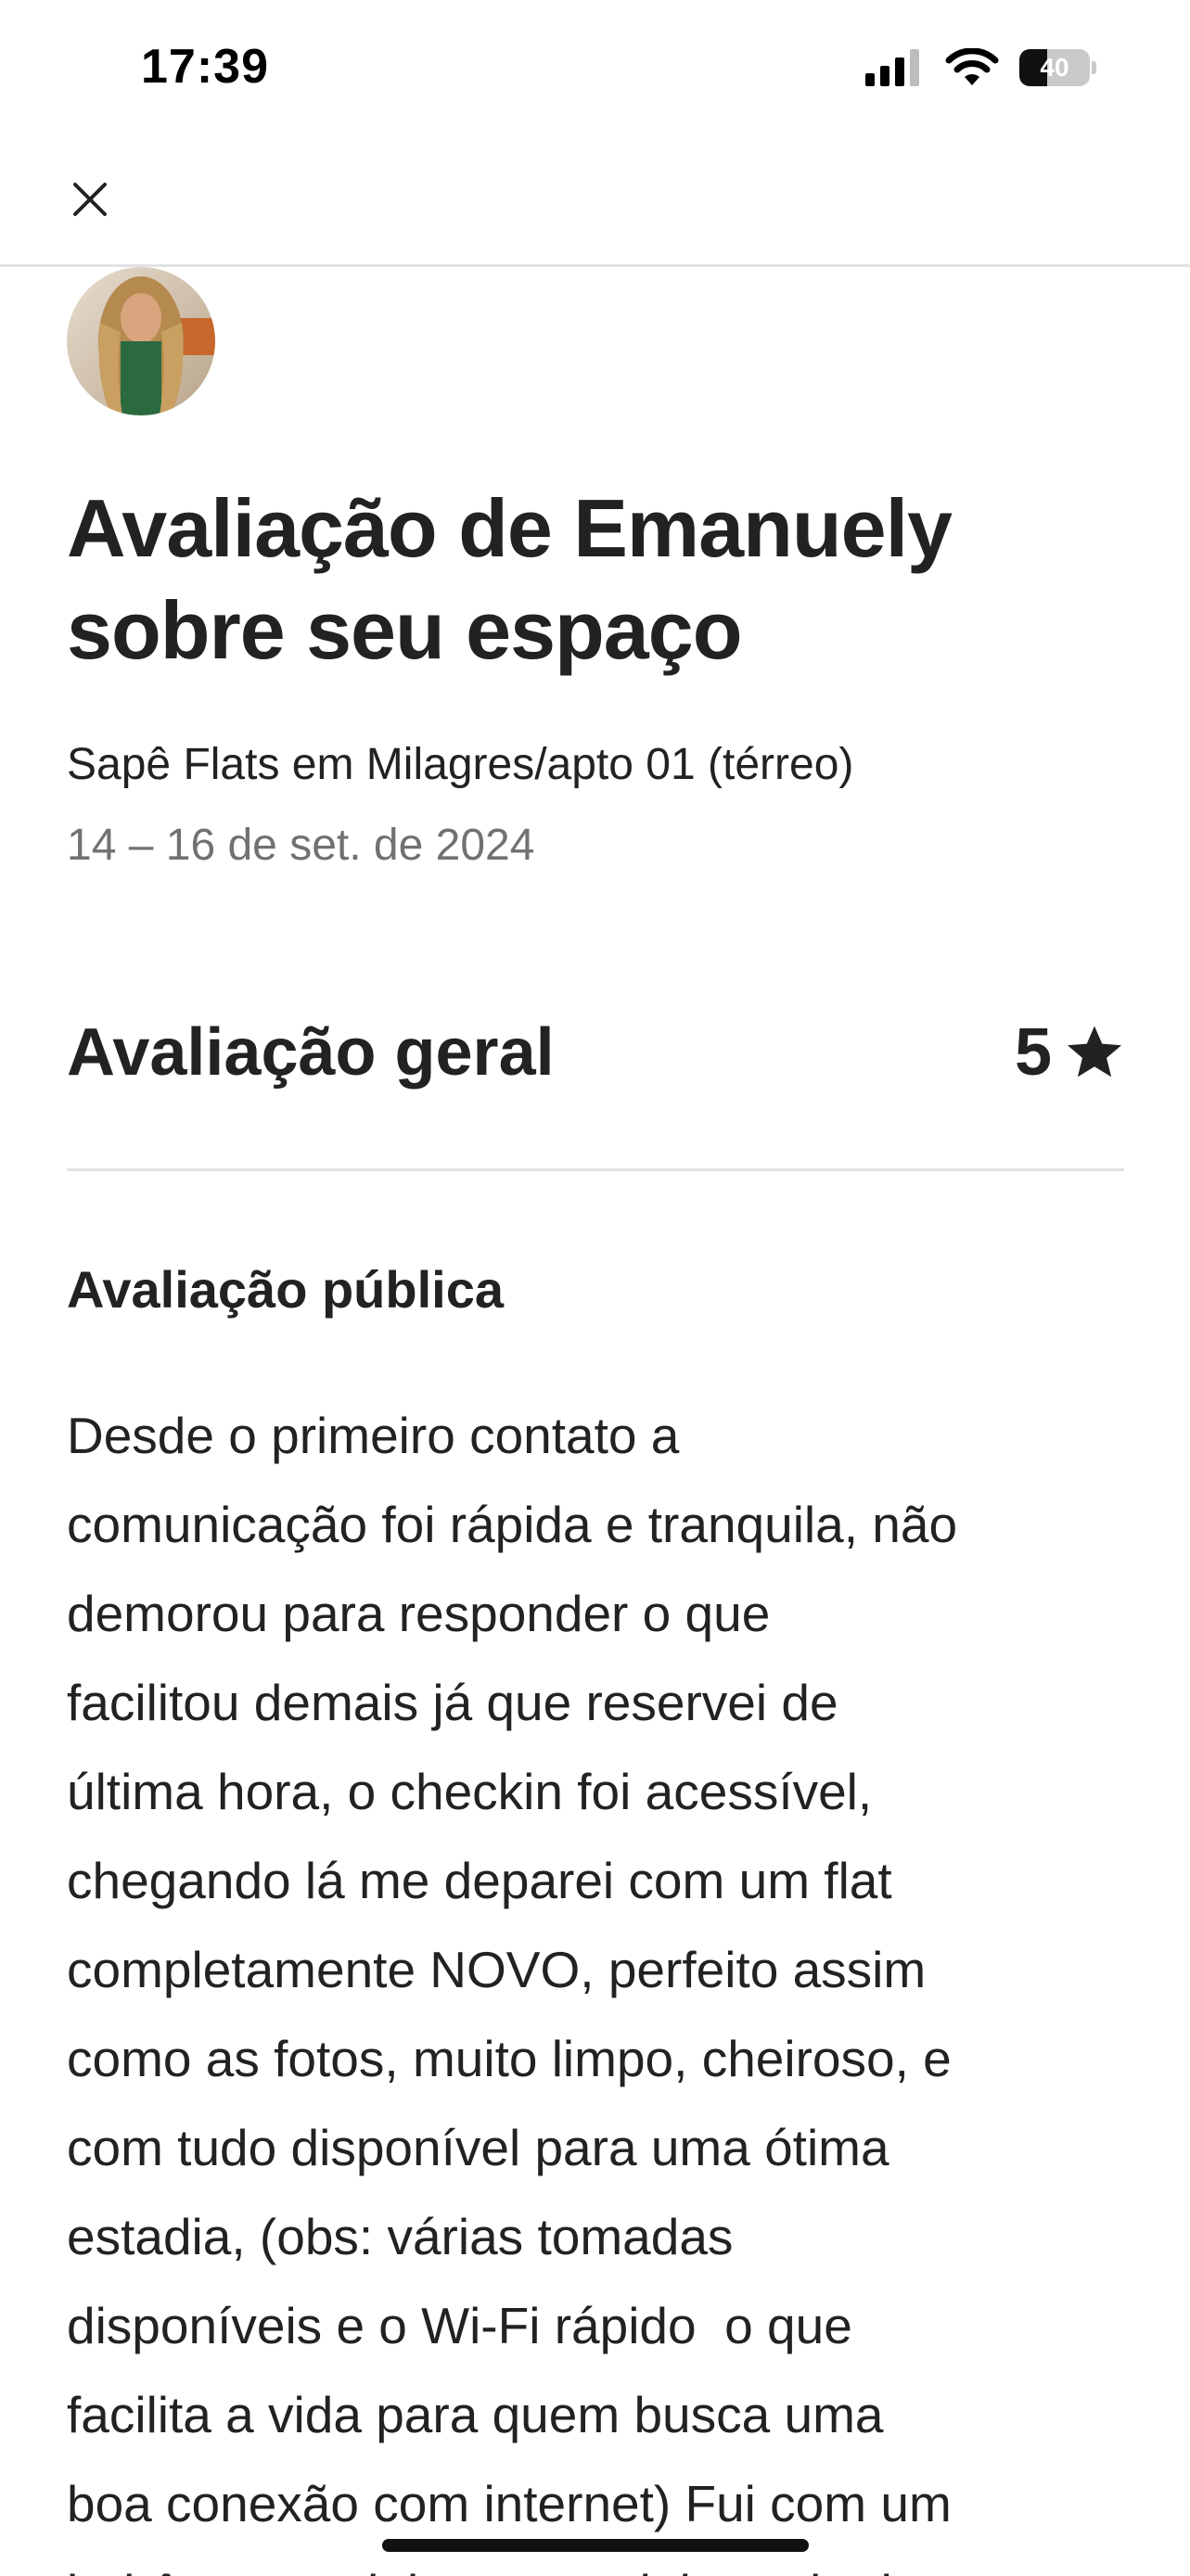 This screenshot has height=2576, width=1190. I want to click on home-indicator, so click(595, 2545).